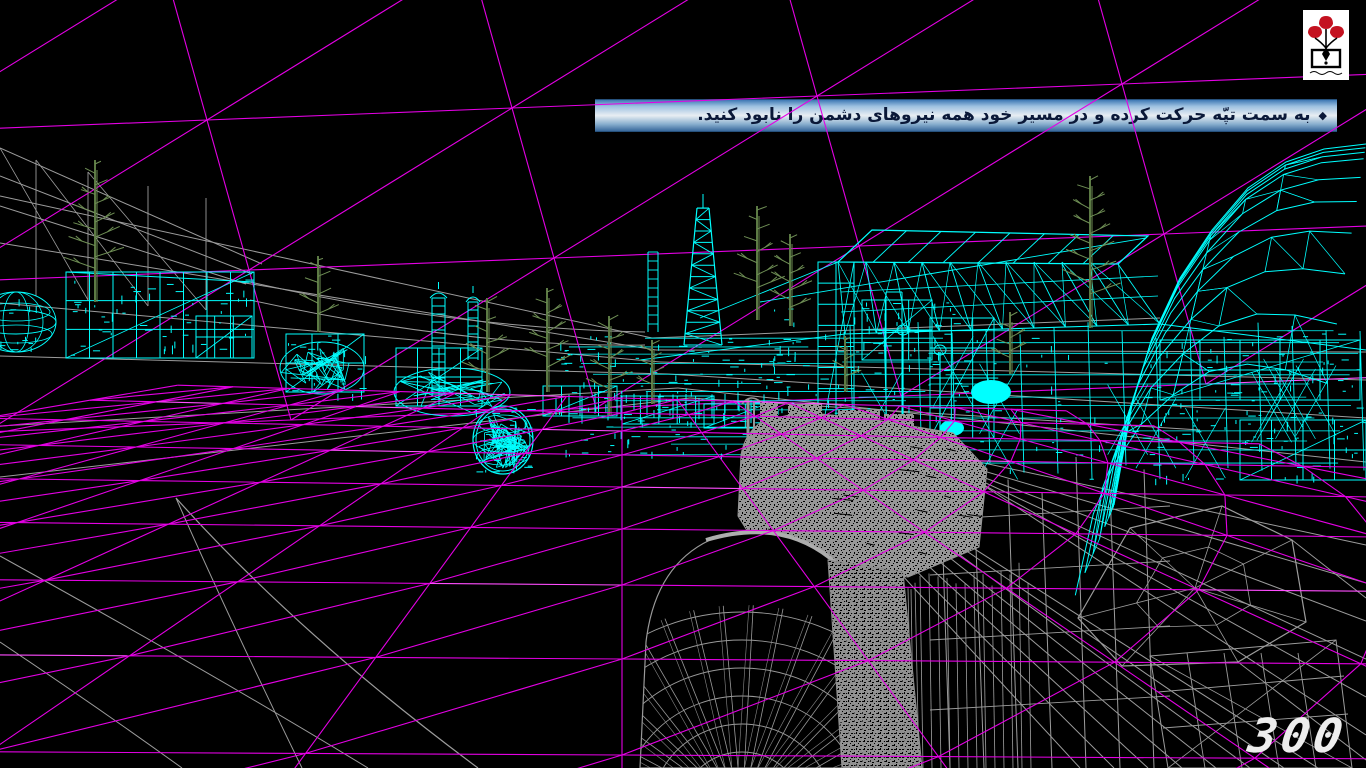 The height and width of the screenshot is (768, 1366). I want to click on ammo-counter: 300, so click(1297, 736).